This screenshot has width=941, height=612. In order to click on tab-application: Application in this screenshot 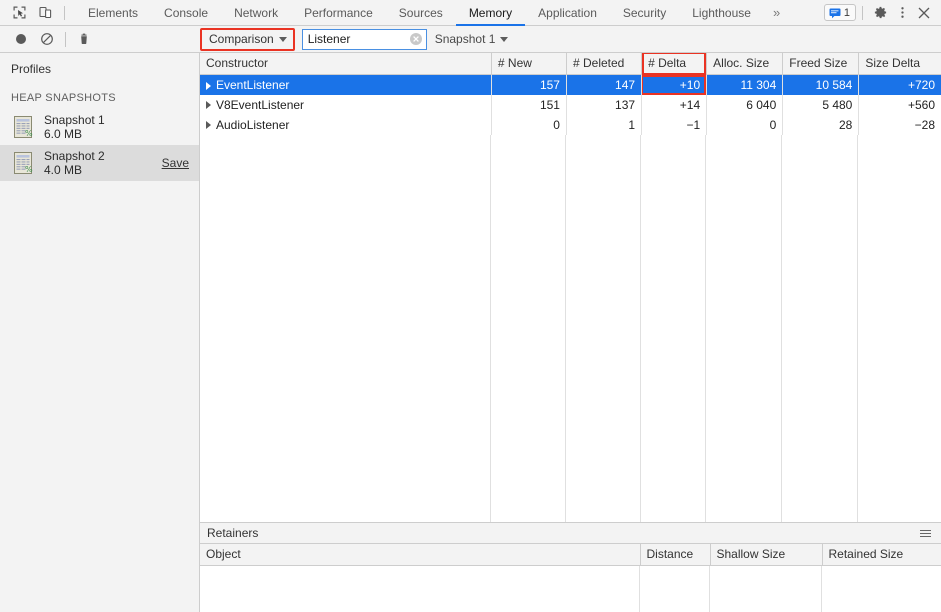, I will do `click(567, 12)`.